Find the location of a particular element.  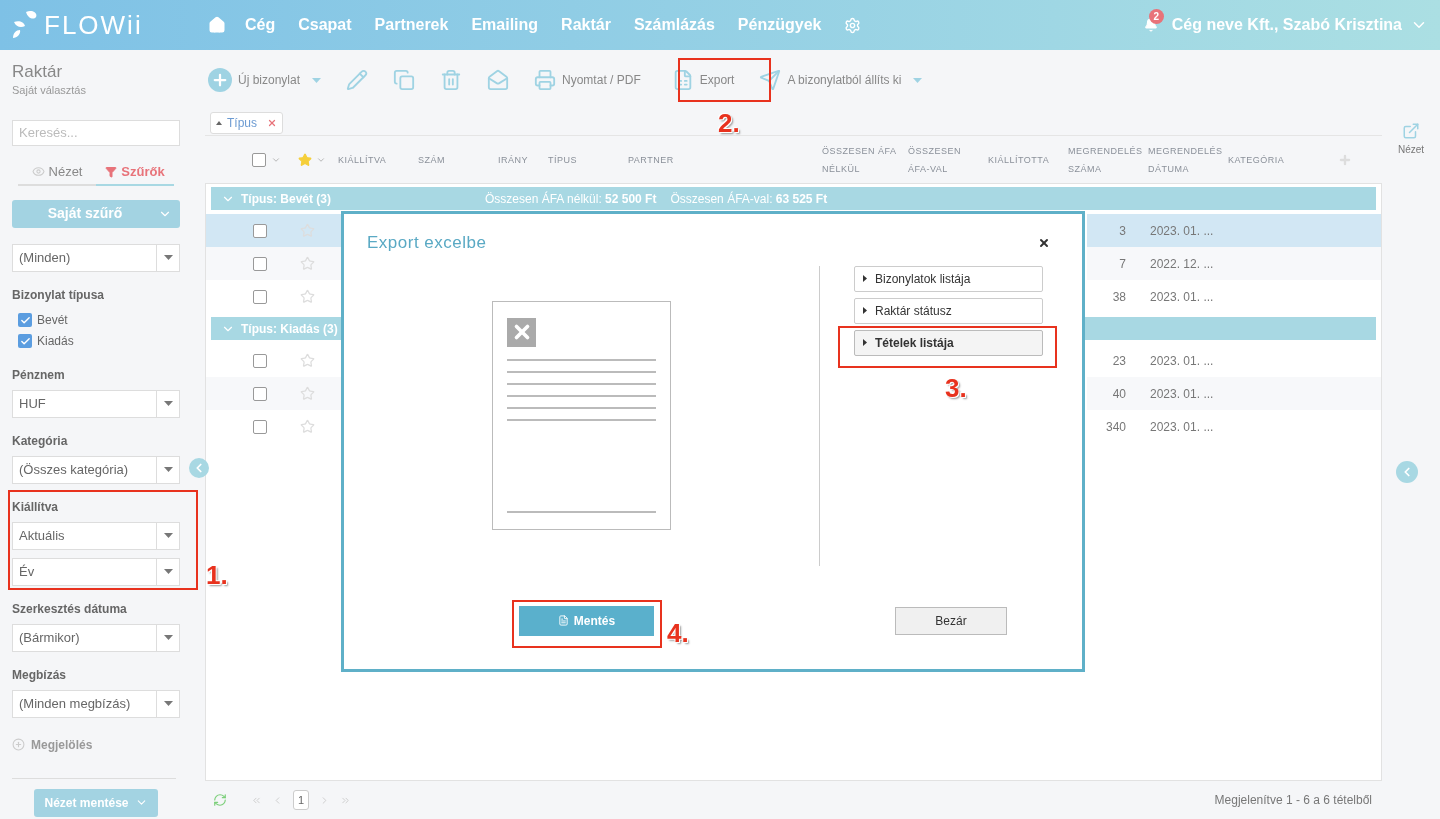

toolbar-button: Nyomtat / PDF is located at coordinates (587, 80).